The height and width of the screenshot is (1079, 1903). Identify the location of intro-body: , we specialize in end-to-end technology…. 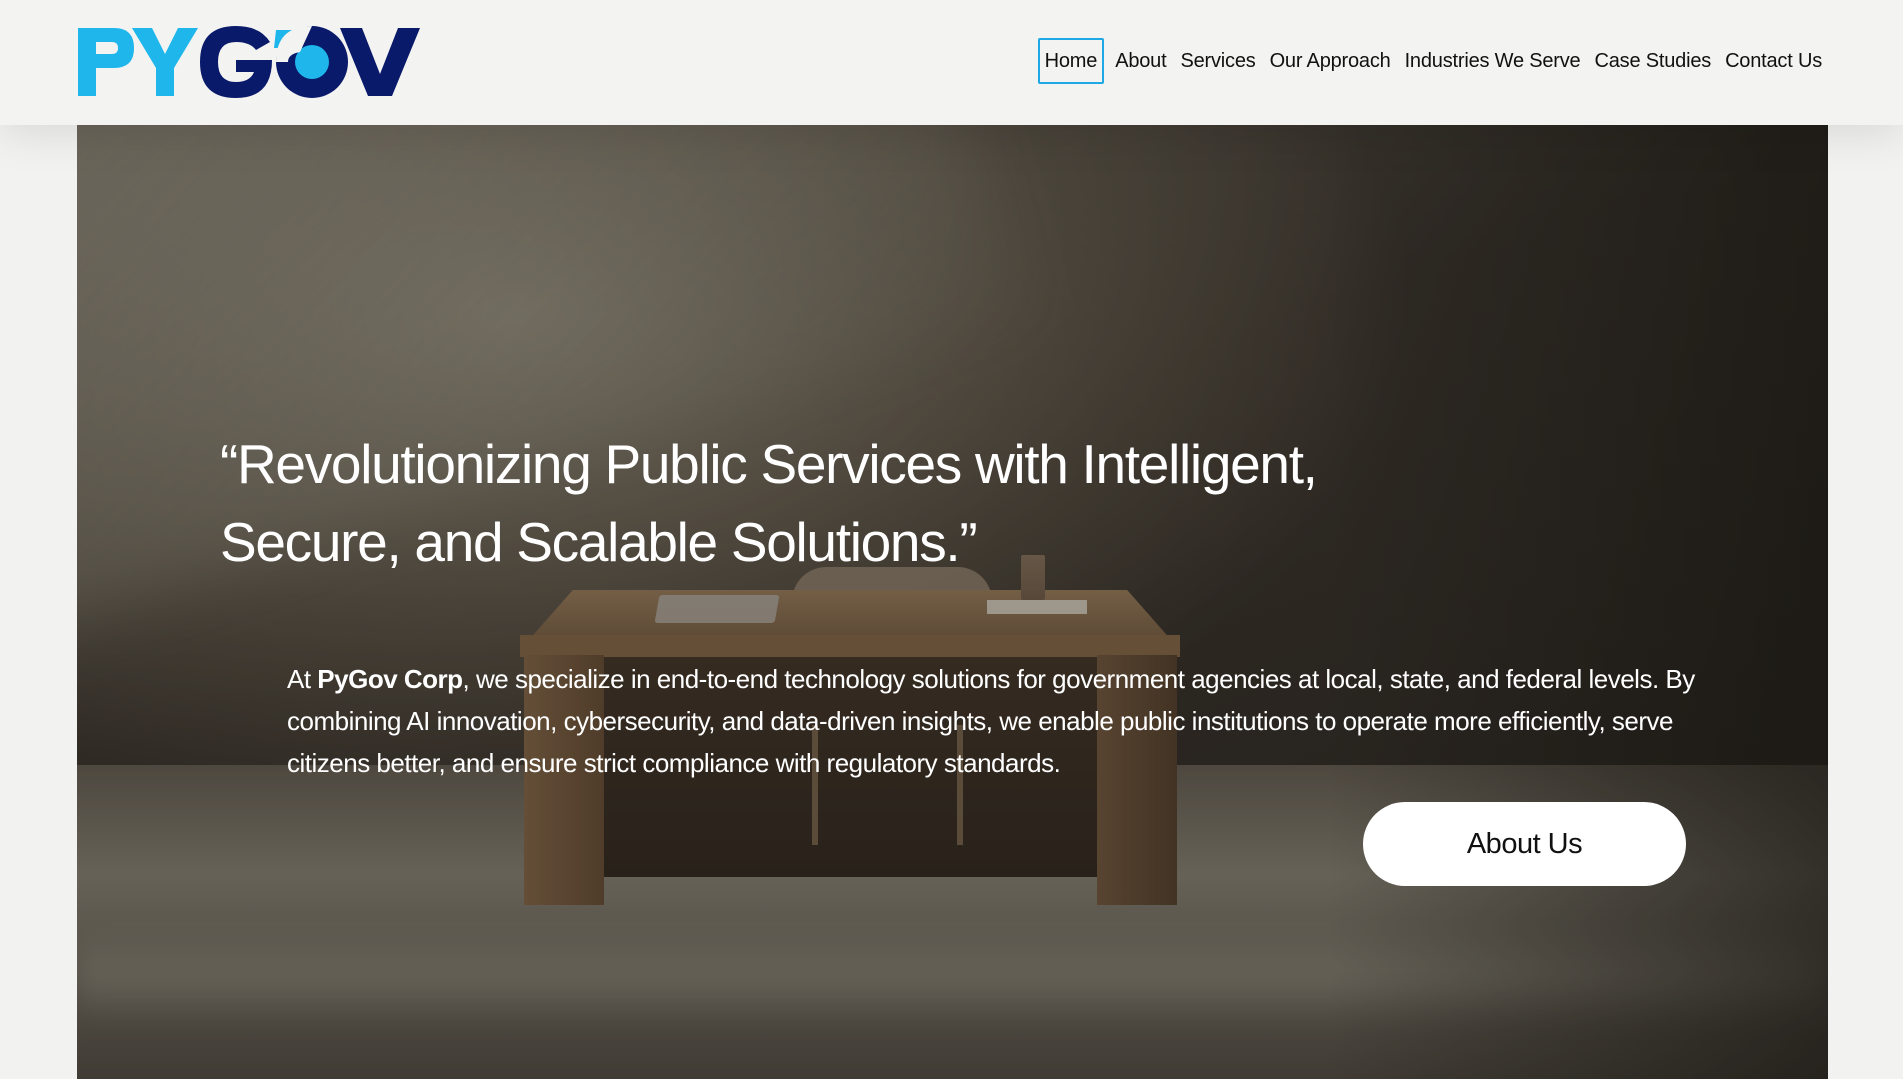
(991, 721).